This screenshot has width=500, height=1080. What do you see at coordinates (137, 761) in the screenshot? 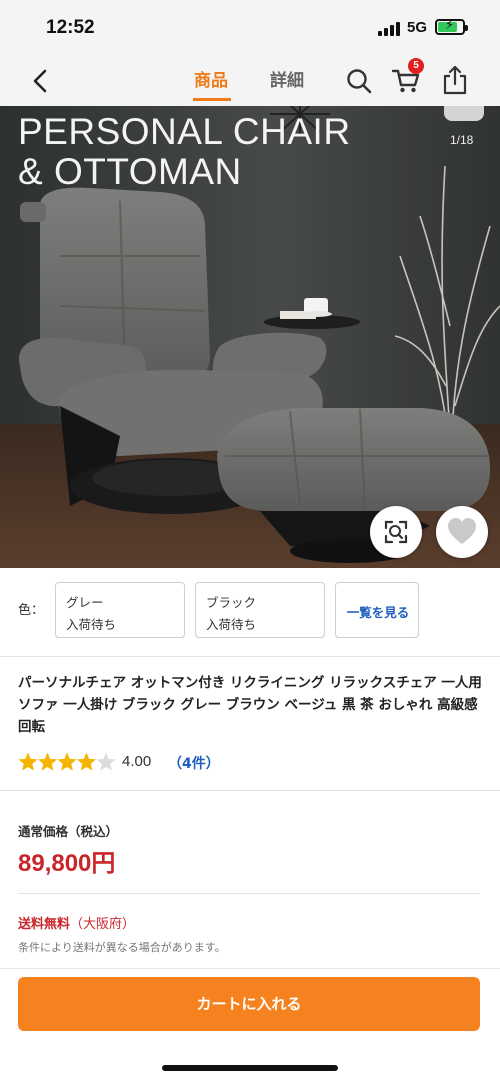
I see `rating-value: 4.00` at bounding box center [137, 761].